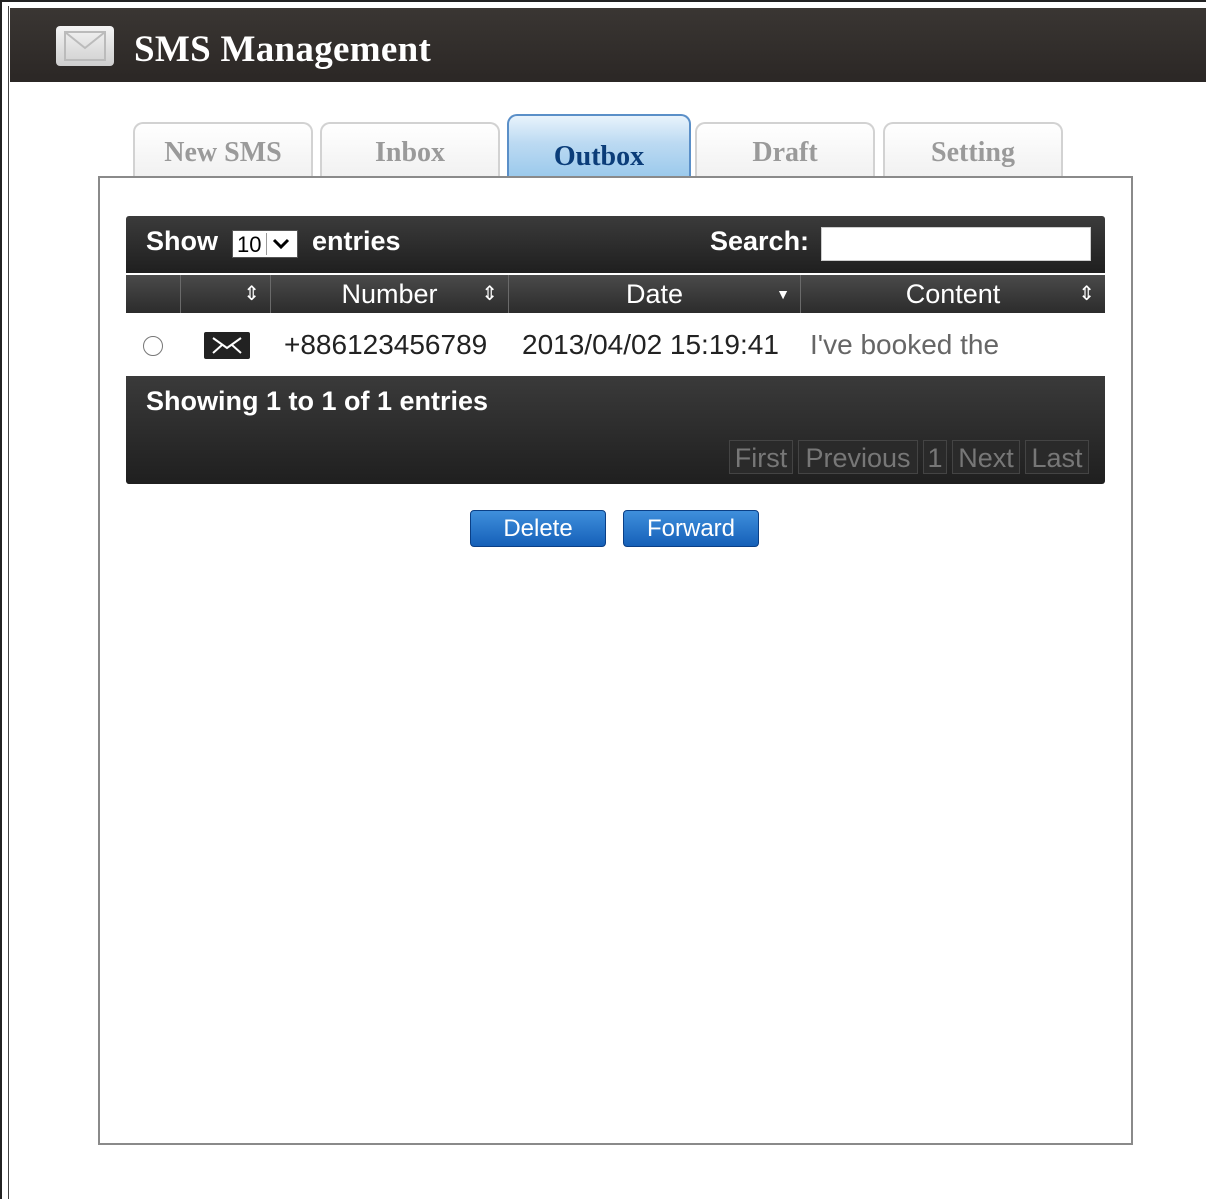 The width and height of the screenshot is (1206, 1199). Describe the element at coordinates (1057, 457) in the screenshot. I see `pagination-last: Last` at that location.